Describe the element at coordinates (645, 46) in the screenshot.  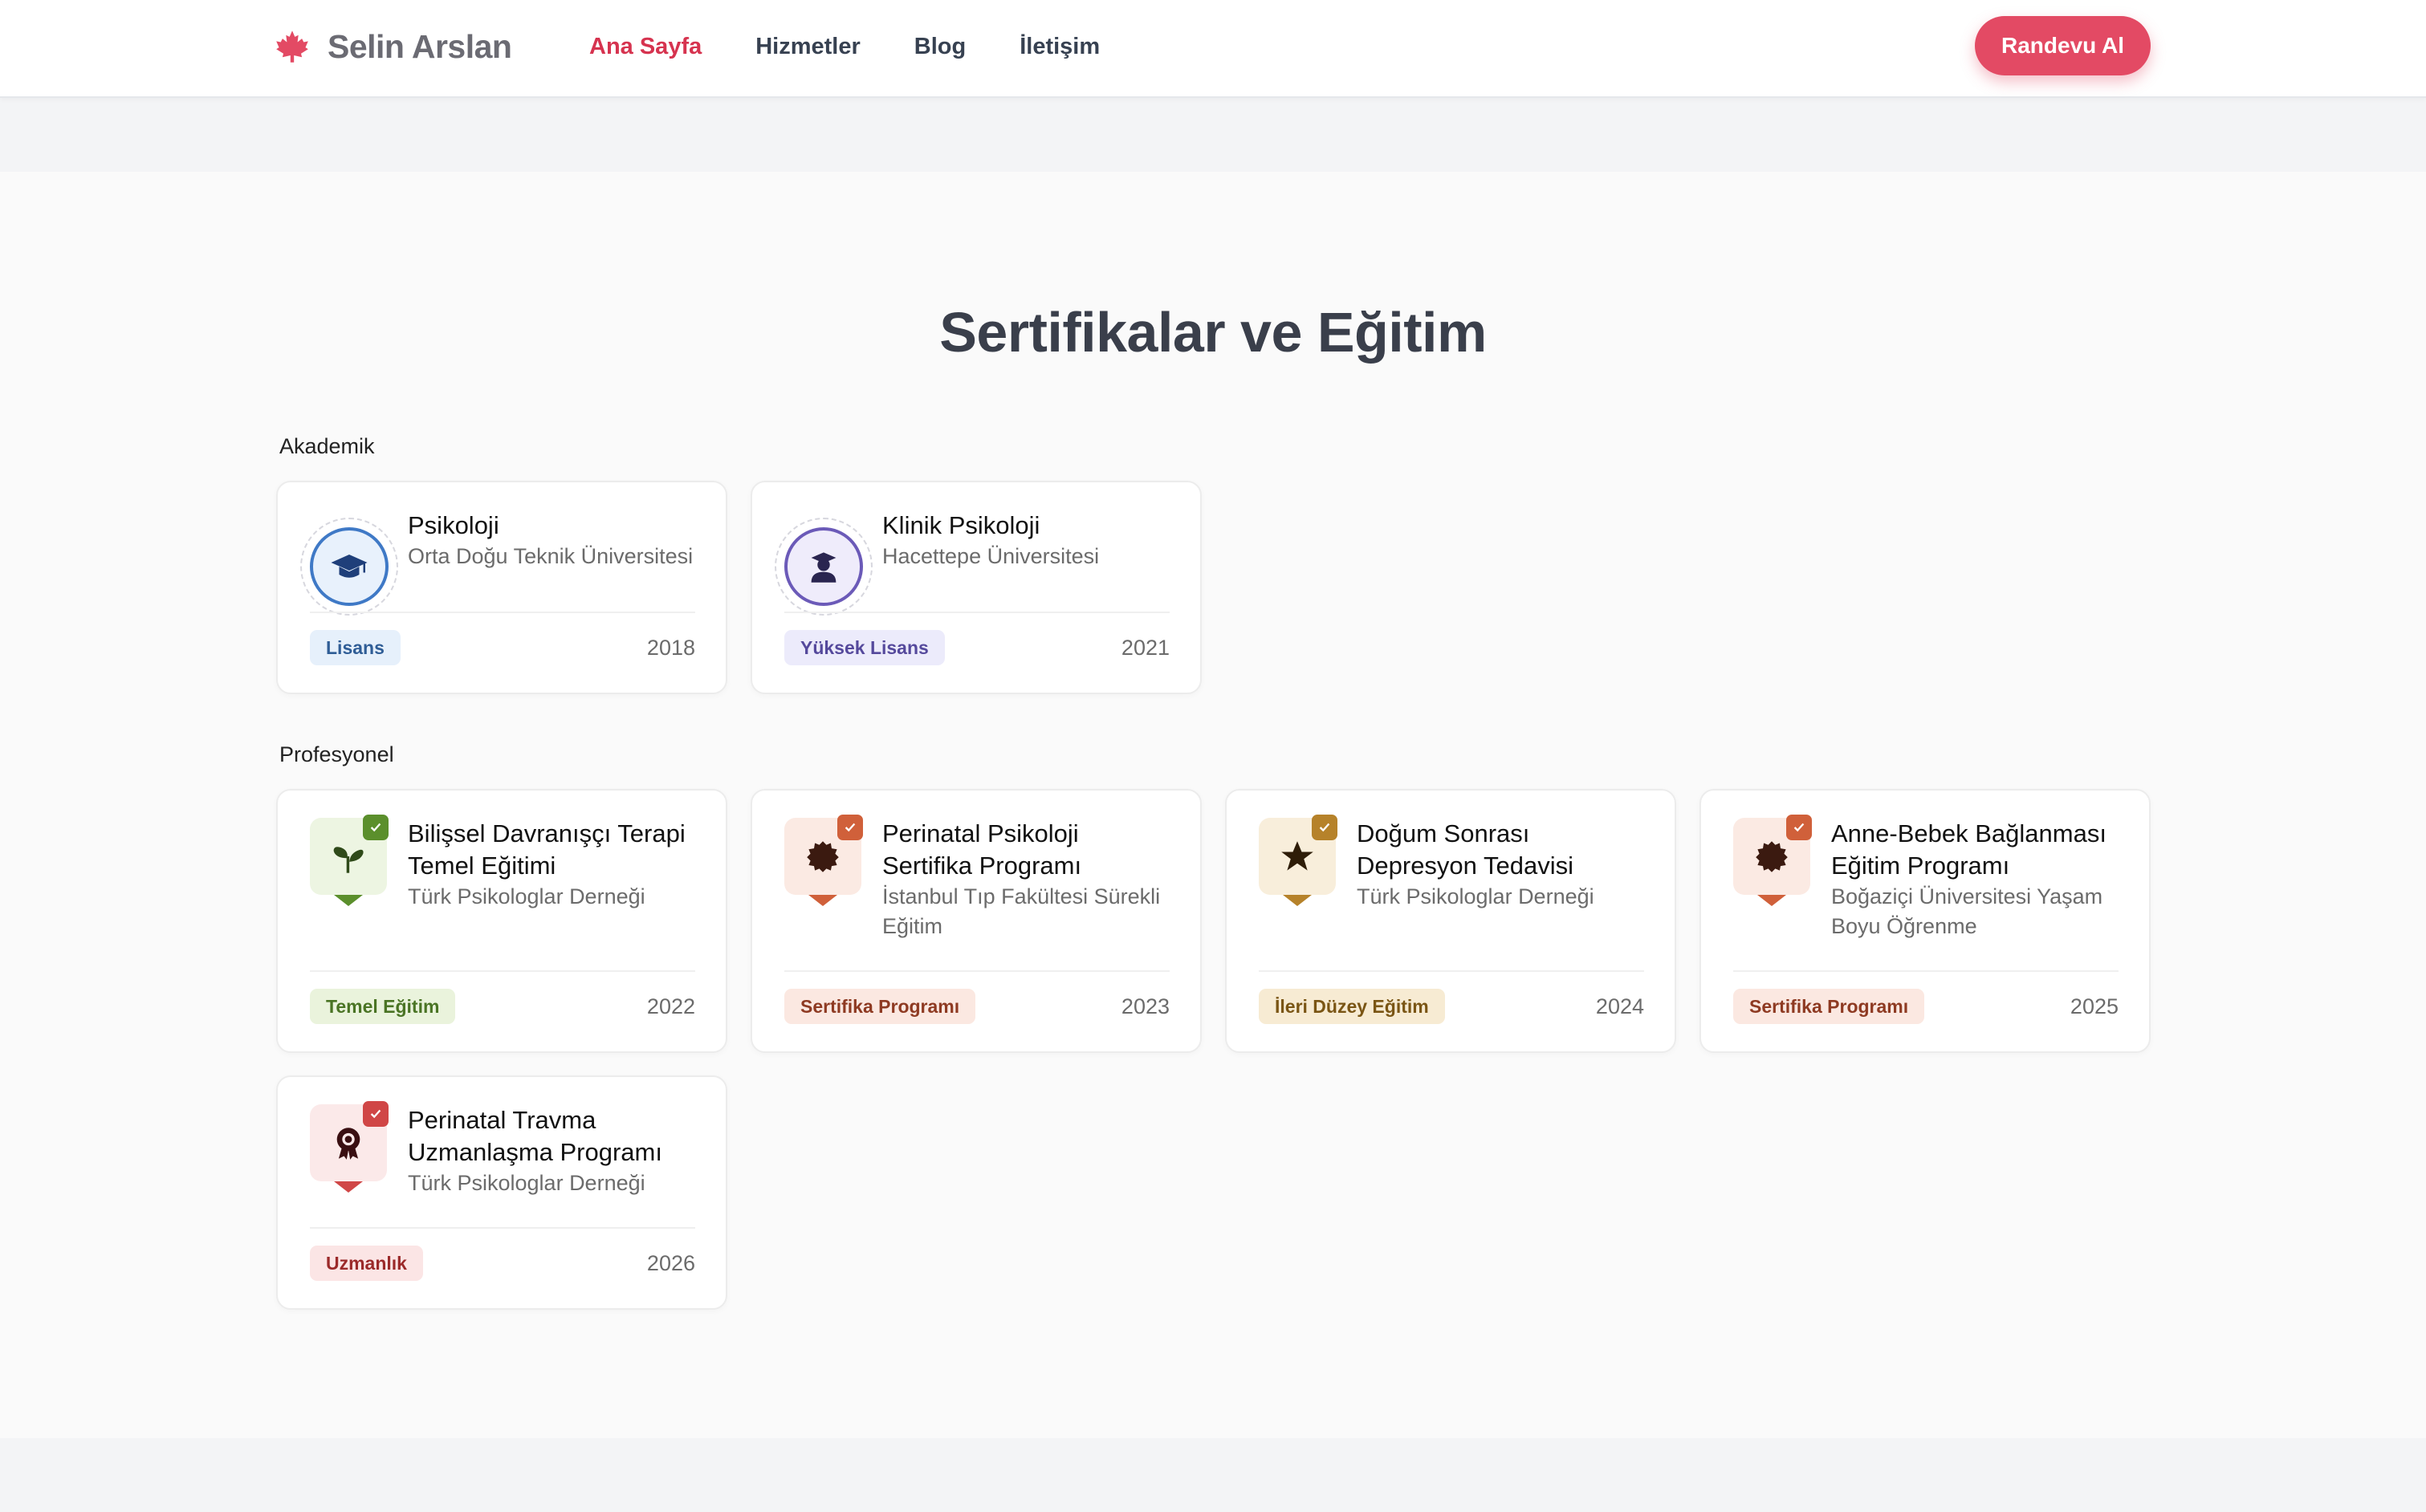
I see `nav-link-home: Ana Sayfa` at that location.